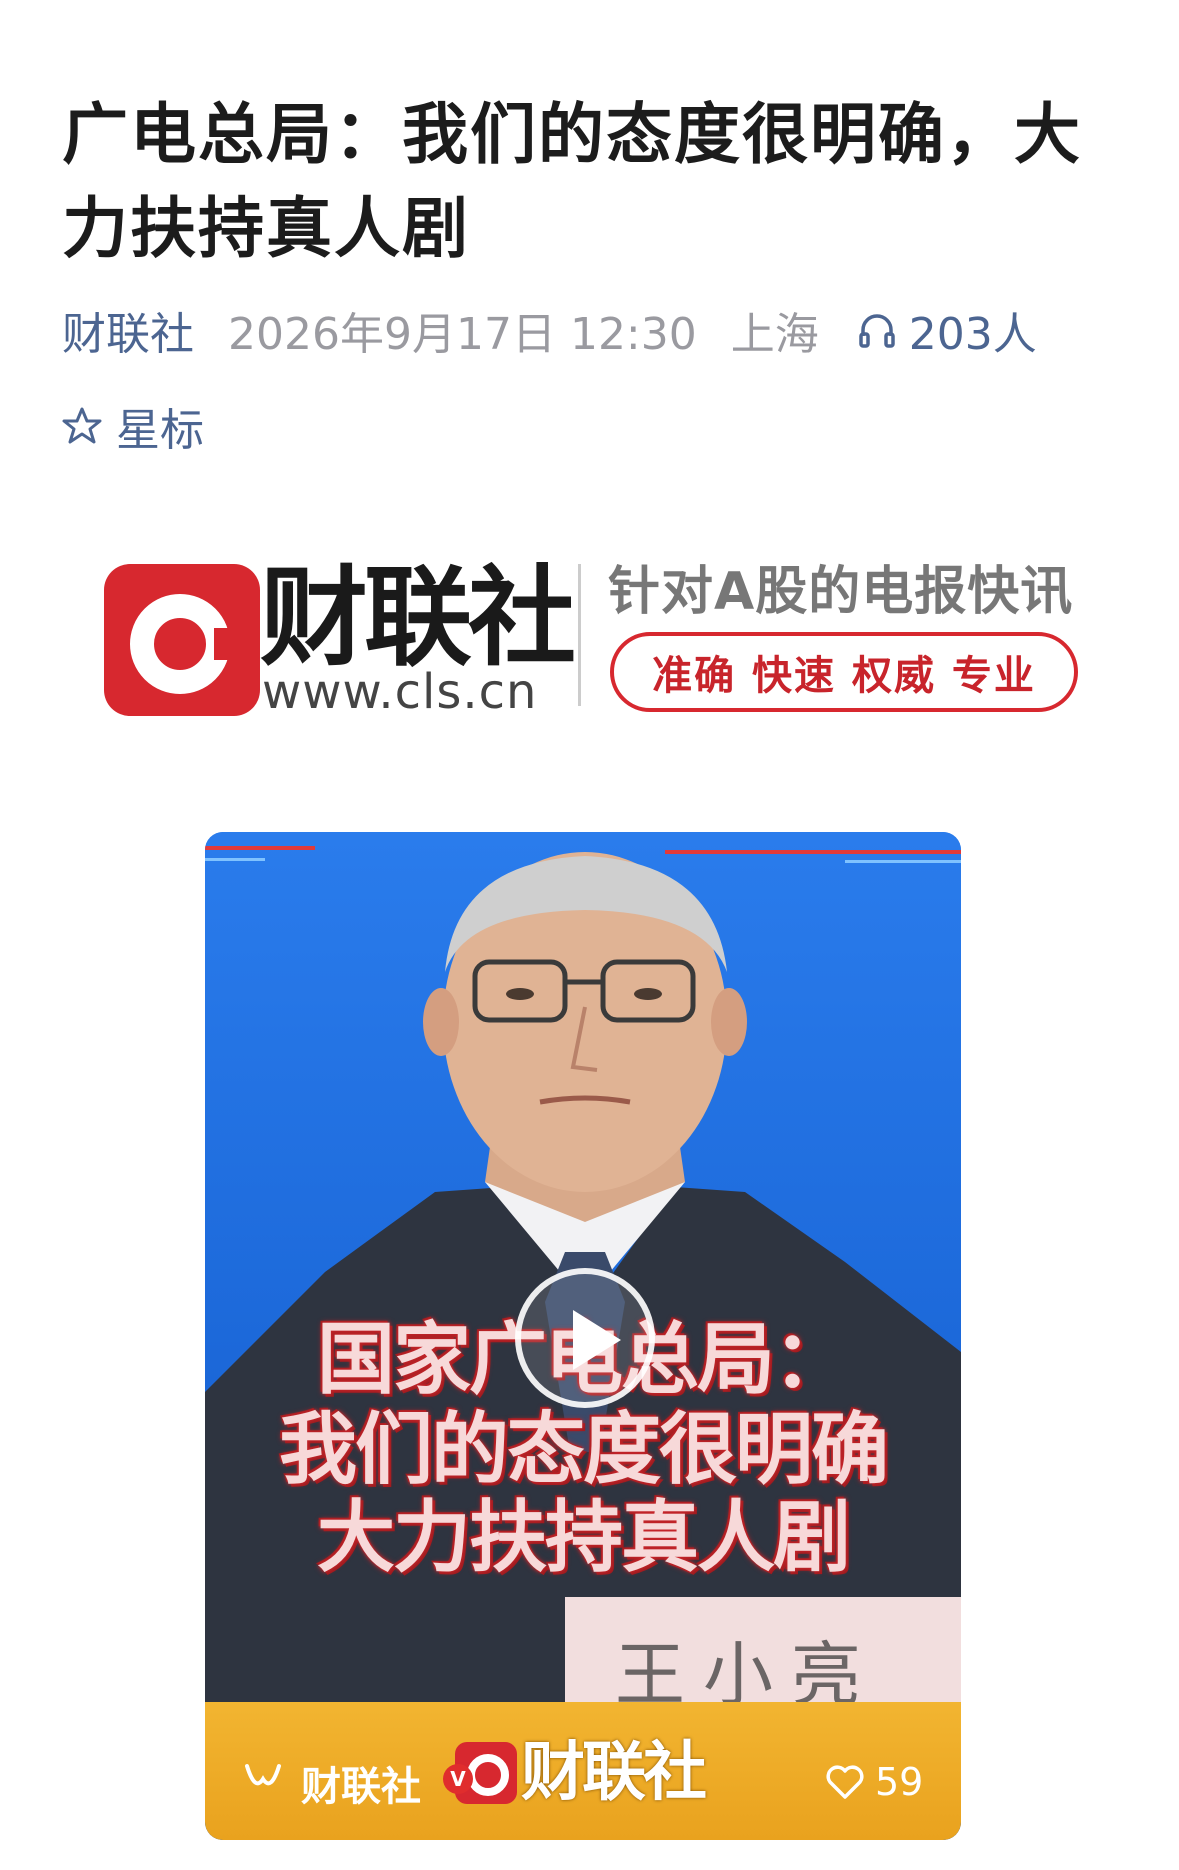 The width and height of the screenshot is (1179, 1870). I want to click on video-caption-line: 我们的态度很明确, so click(583, 1450).